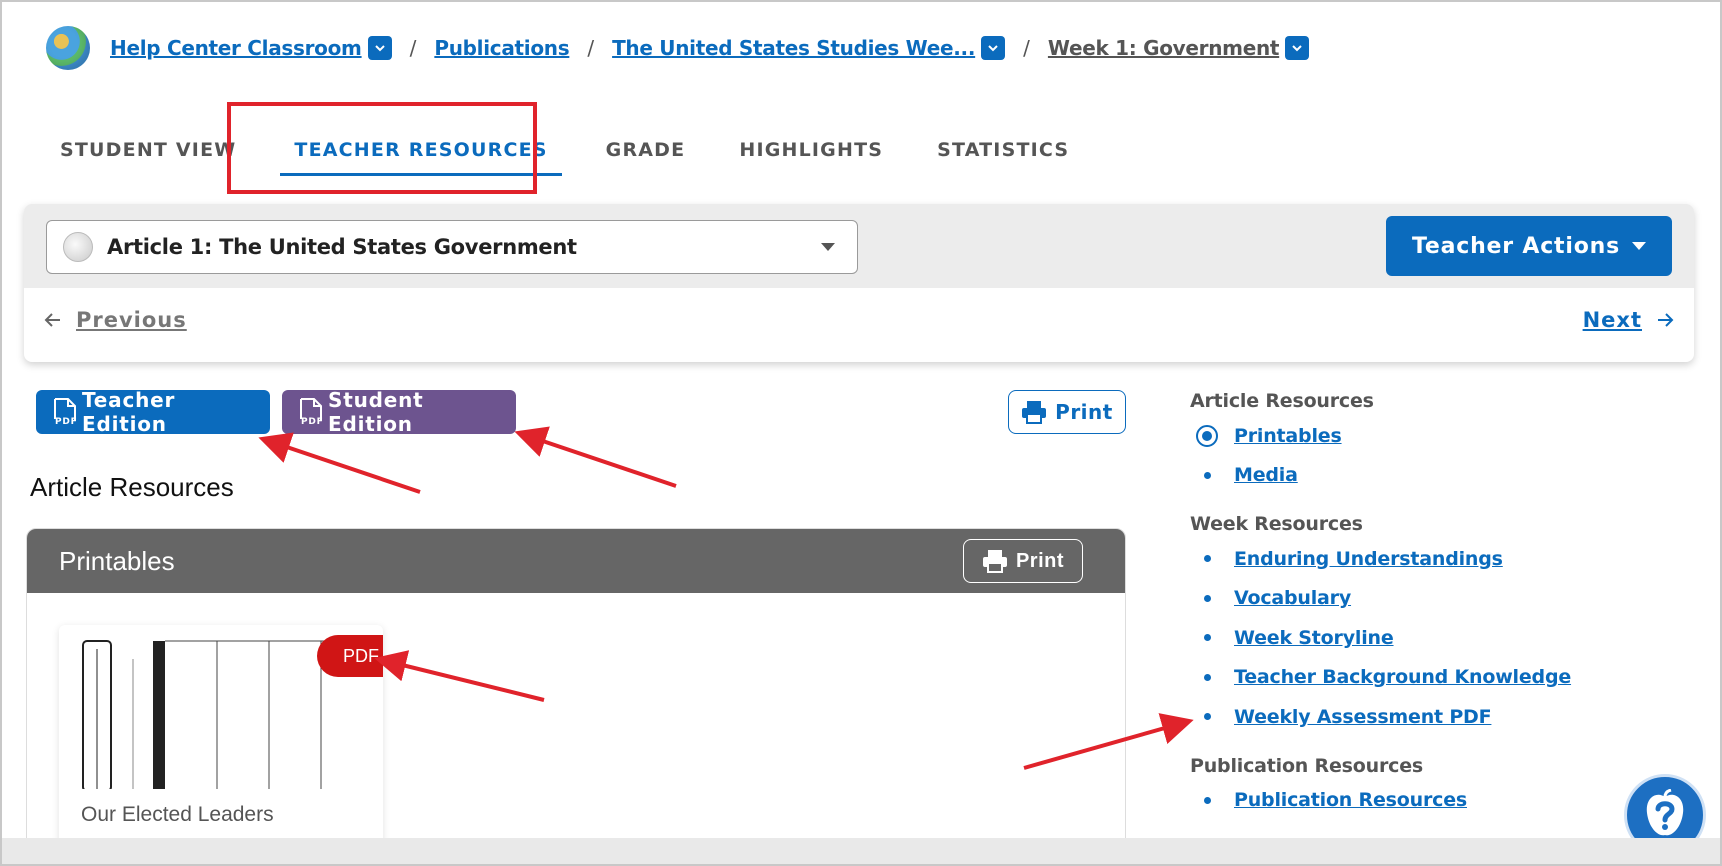 This screenshot has height=866, width=1722. I want to click on selected-radio-icon, so click(1207, 435).